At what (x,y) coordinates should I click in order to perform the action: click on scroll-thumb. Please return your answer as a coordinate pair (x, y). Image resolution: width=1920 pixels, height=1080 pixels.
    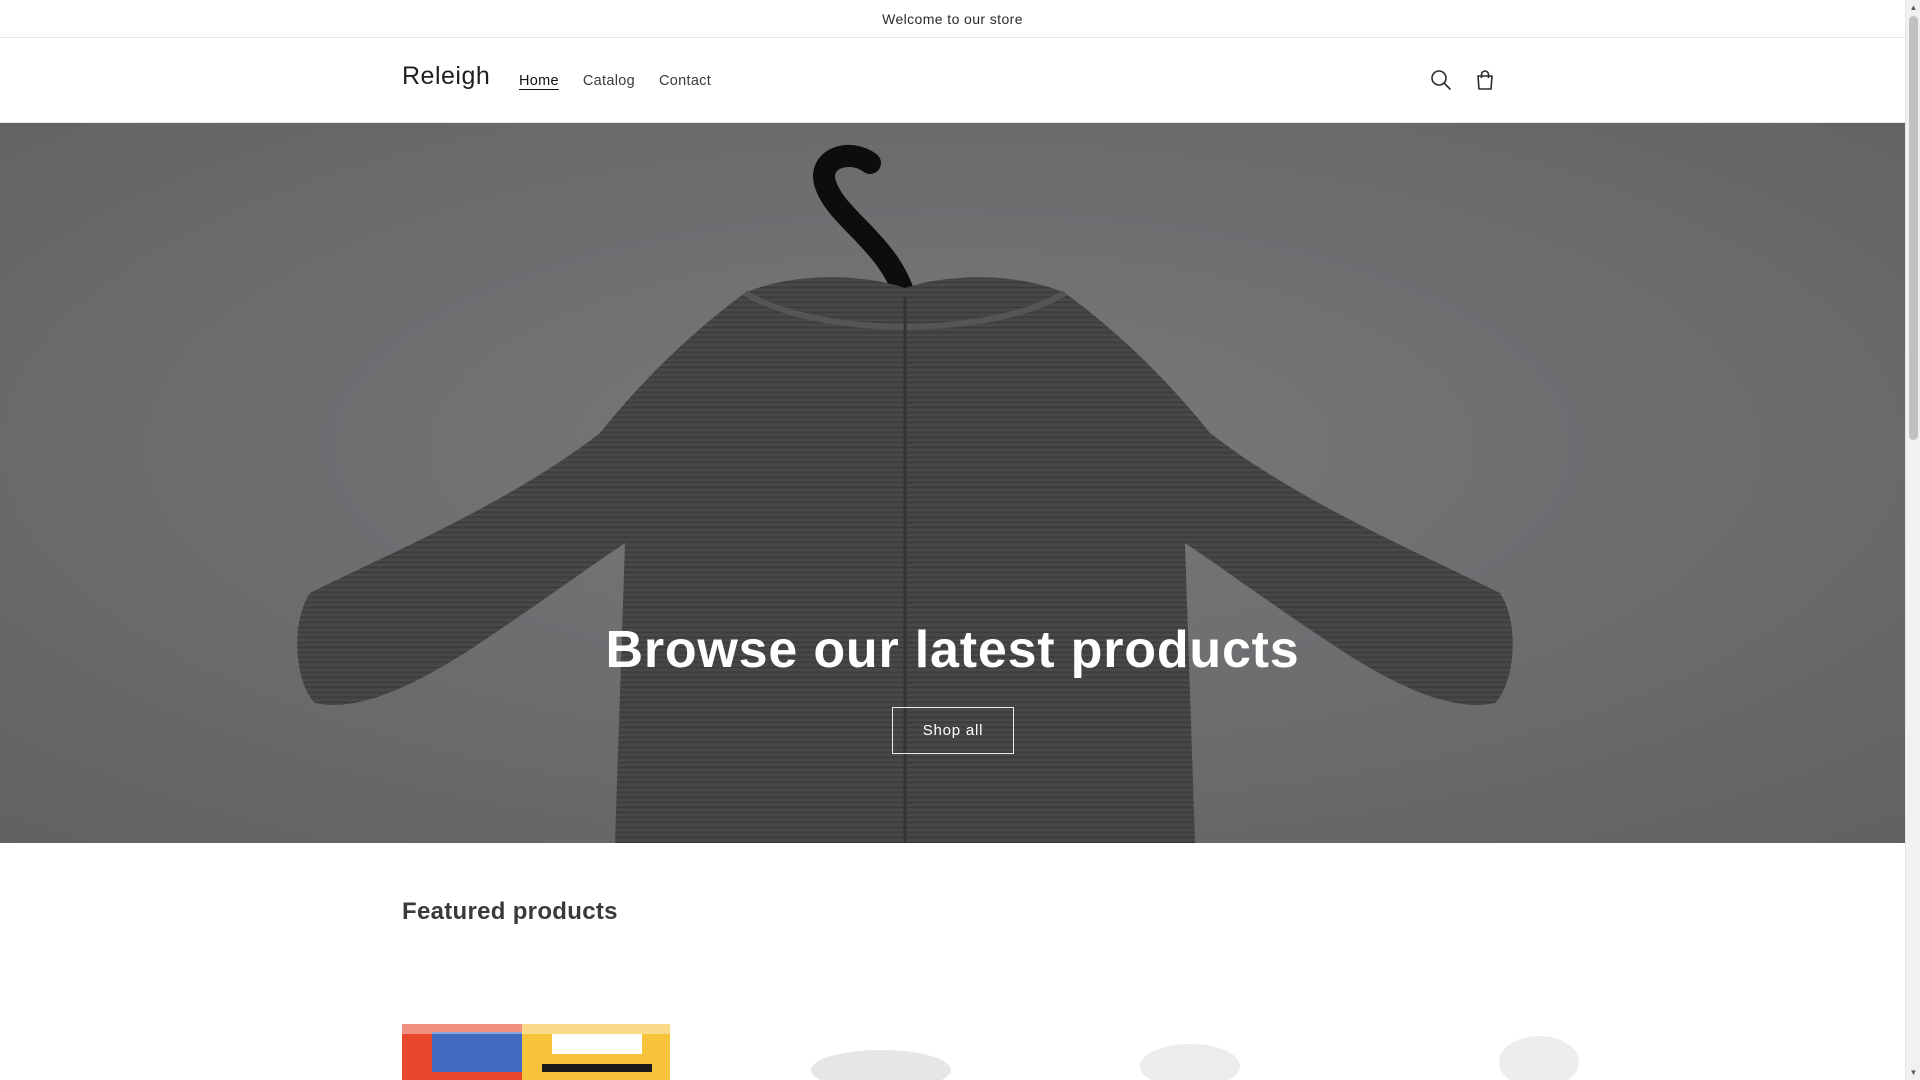
    Looking at the image, I should click on (1913, 228).